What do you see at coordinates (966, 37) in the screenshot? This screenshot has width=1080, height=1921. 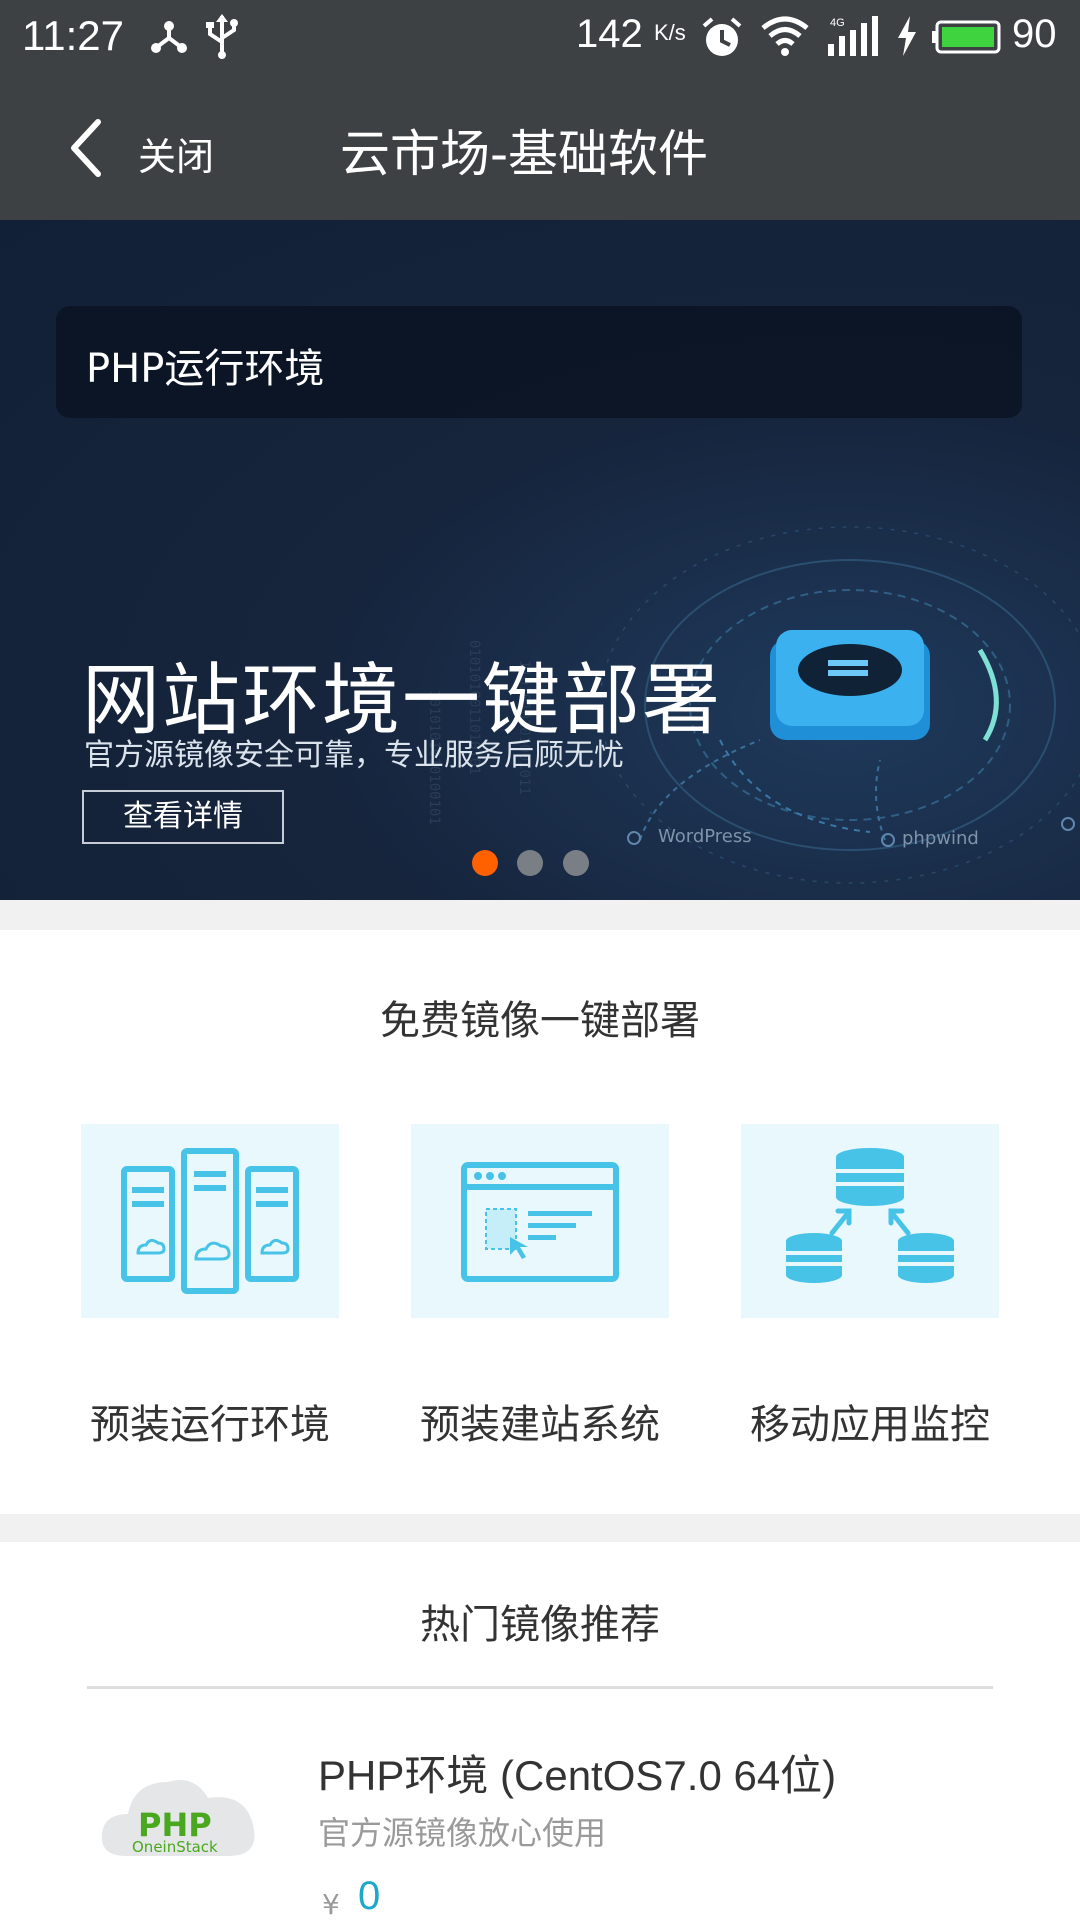 I see `battery-icon` at bounding box center [966, 37].